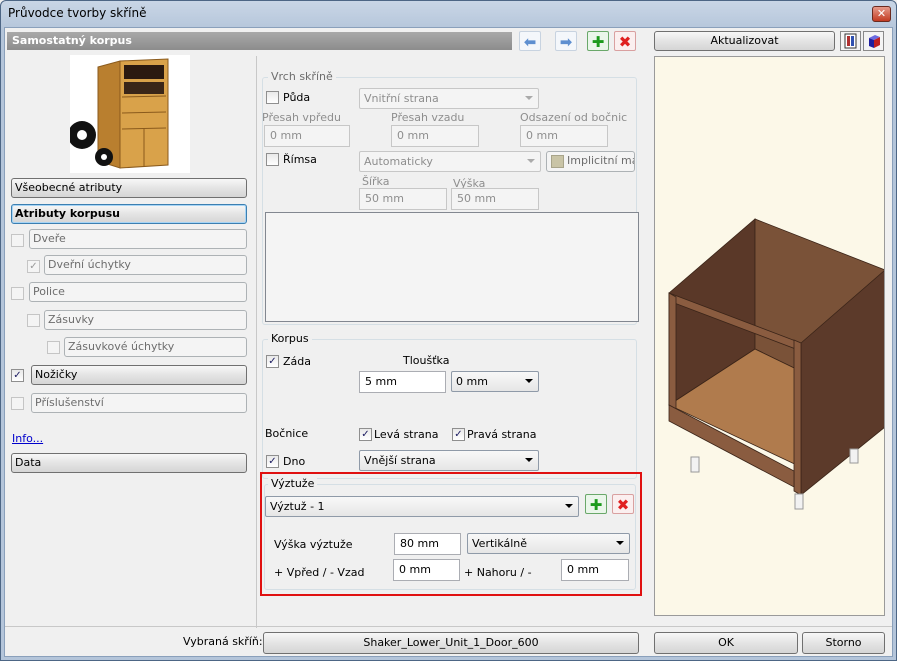  What do you see at coordinates (448, 14) in the screenshot?
I see `title-bar: Průvodce tvorby skříně ✕` at bounding box center [448, 14].